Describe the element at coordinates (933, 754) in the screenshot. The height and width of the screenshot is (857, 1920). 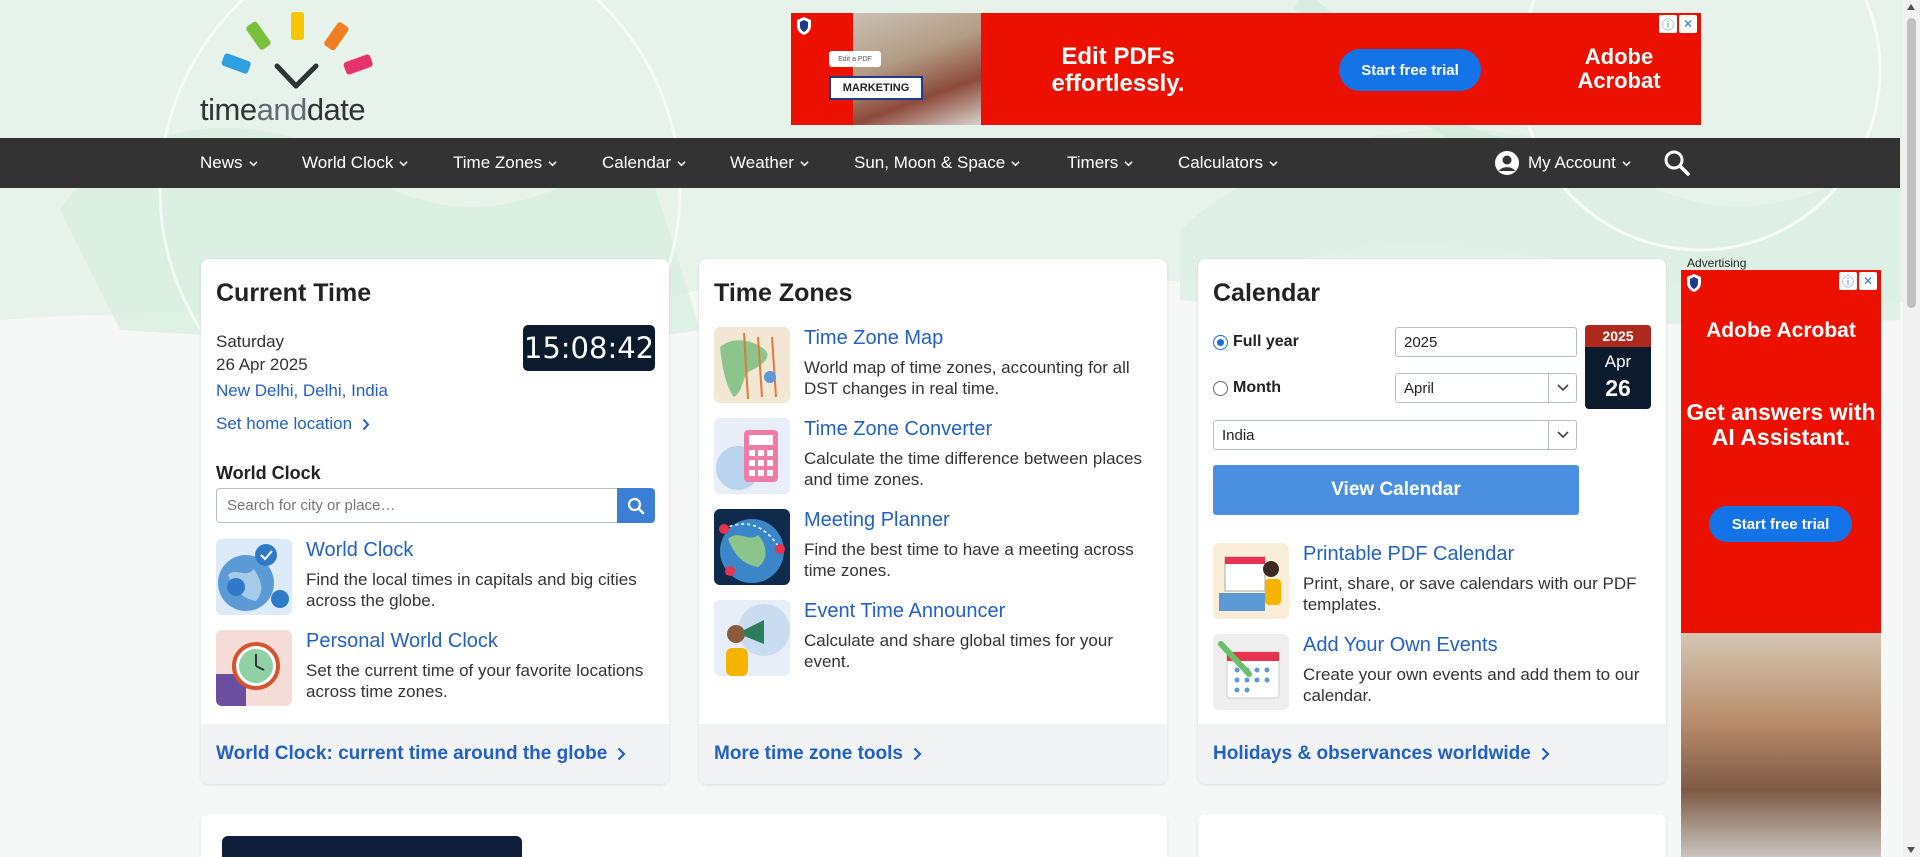
I see `card-footer: More time zone tools` at that location.